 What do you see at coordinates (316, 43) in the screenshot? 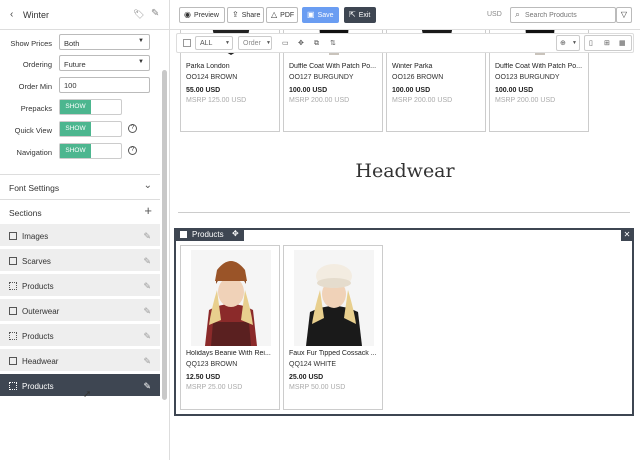
I see `copy-icon: ⧉` at bounding box center [316, 43].